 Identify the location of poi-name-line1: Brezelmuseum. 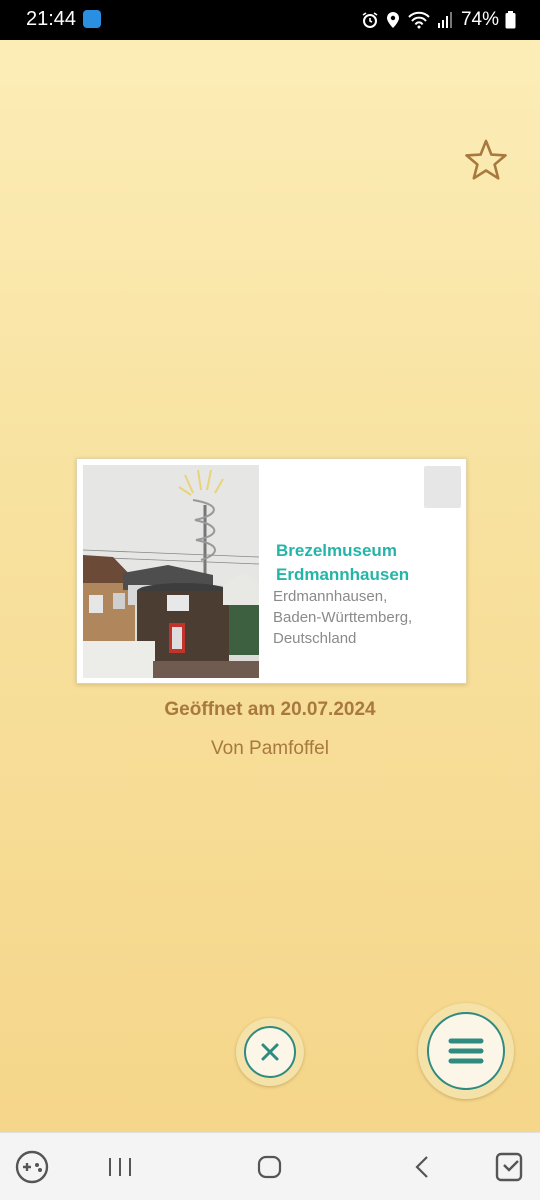
(336, 550).